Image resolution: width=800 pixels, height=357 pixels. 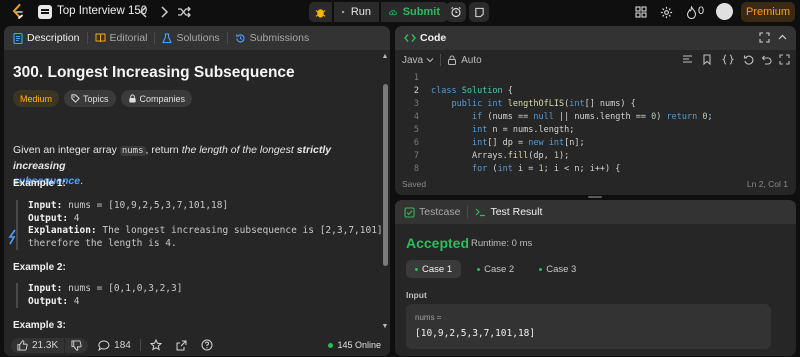 I want to click on share-icon, so click(x=181, y=345).